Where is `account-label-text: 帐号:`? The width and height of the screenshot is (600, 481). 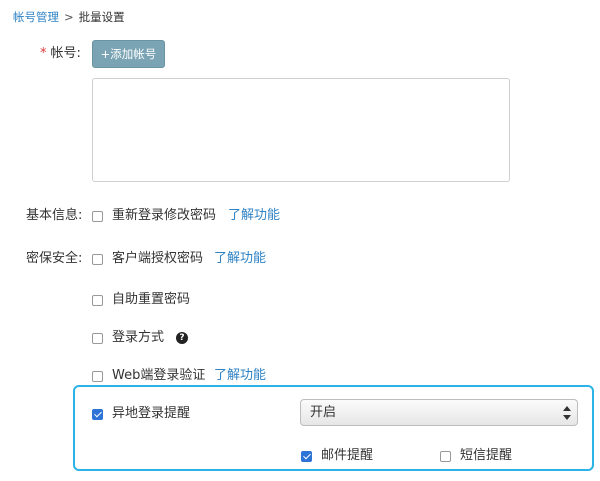 account-label-text: 帐号: is located at coordinates (65, 53).